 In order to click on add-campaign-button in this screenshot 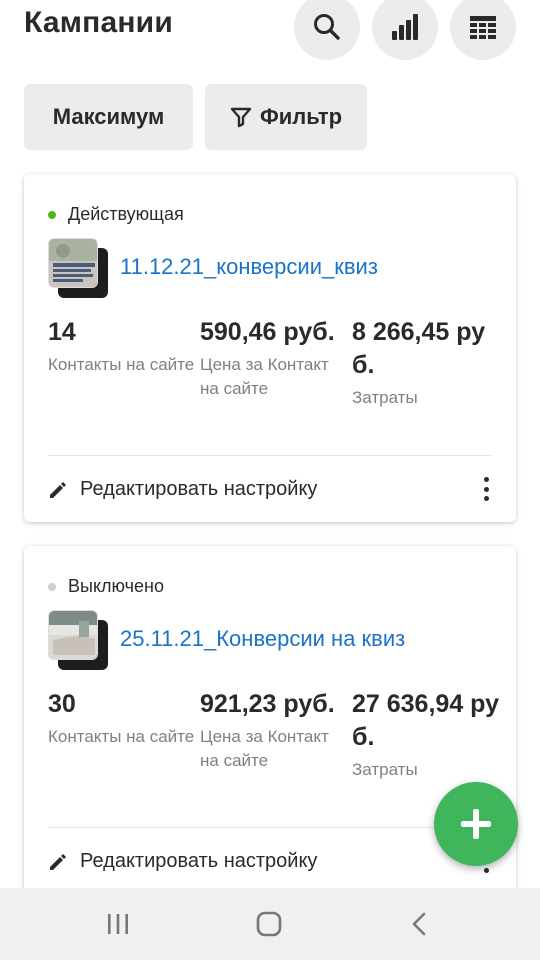, I will do `click(476, 824)`.